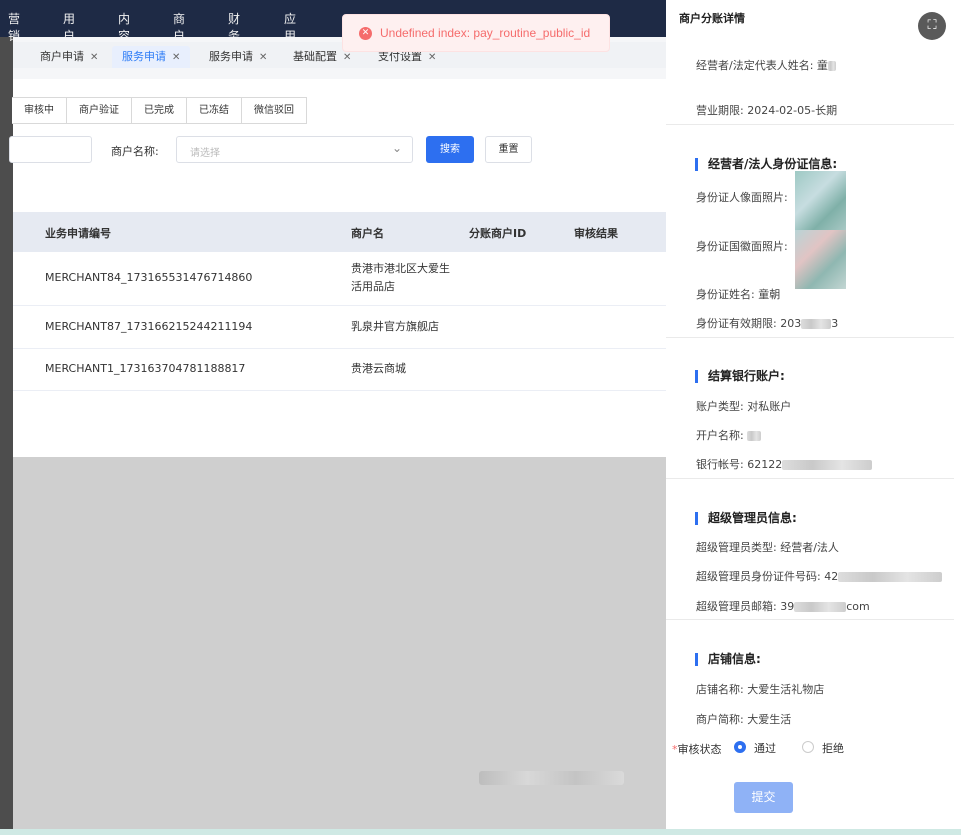 The image size is (961, 835). I want to click on bank-no-row: 银行帐号: 62122, so click(784, 464).